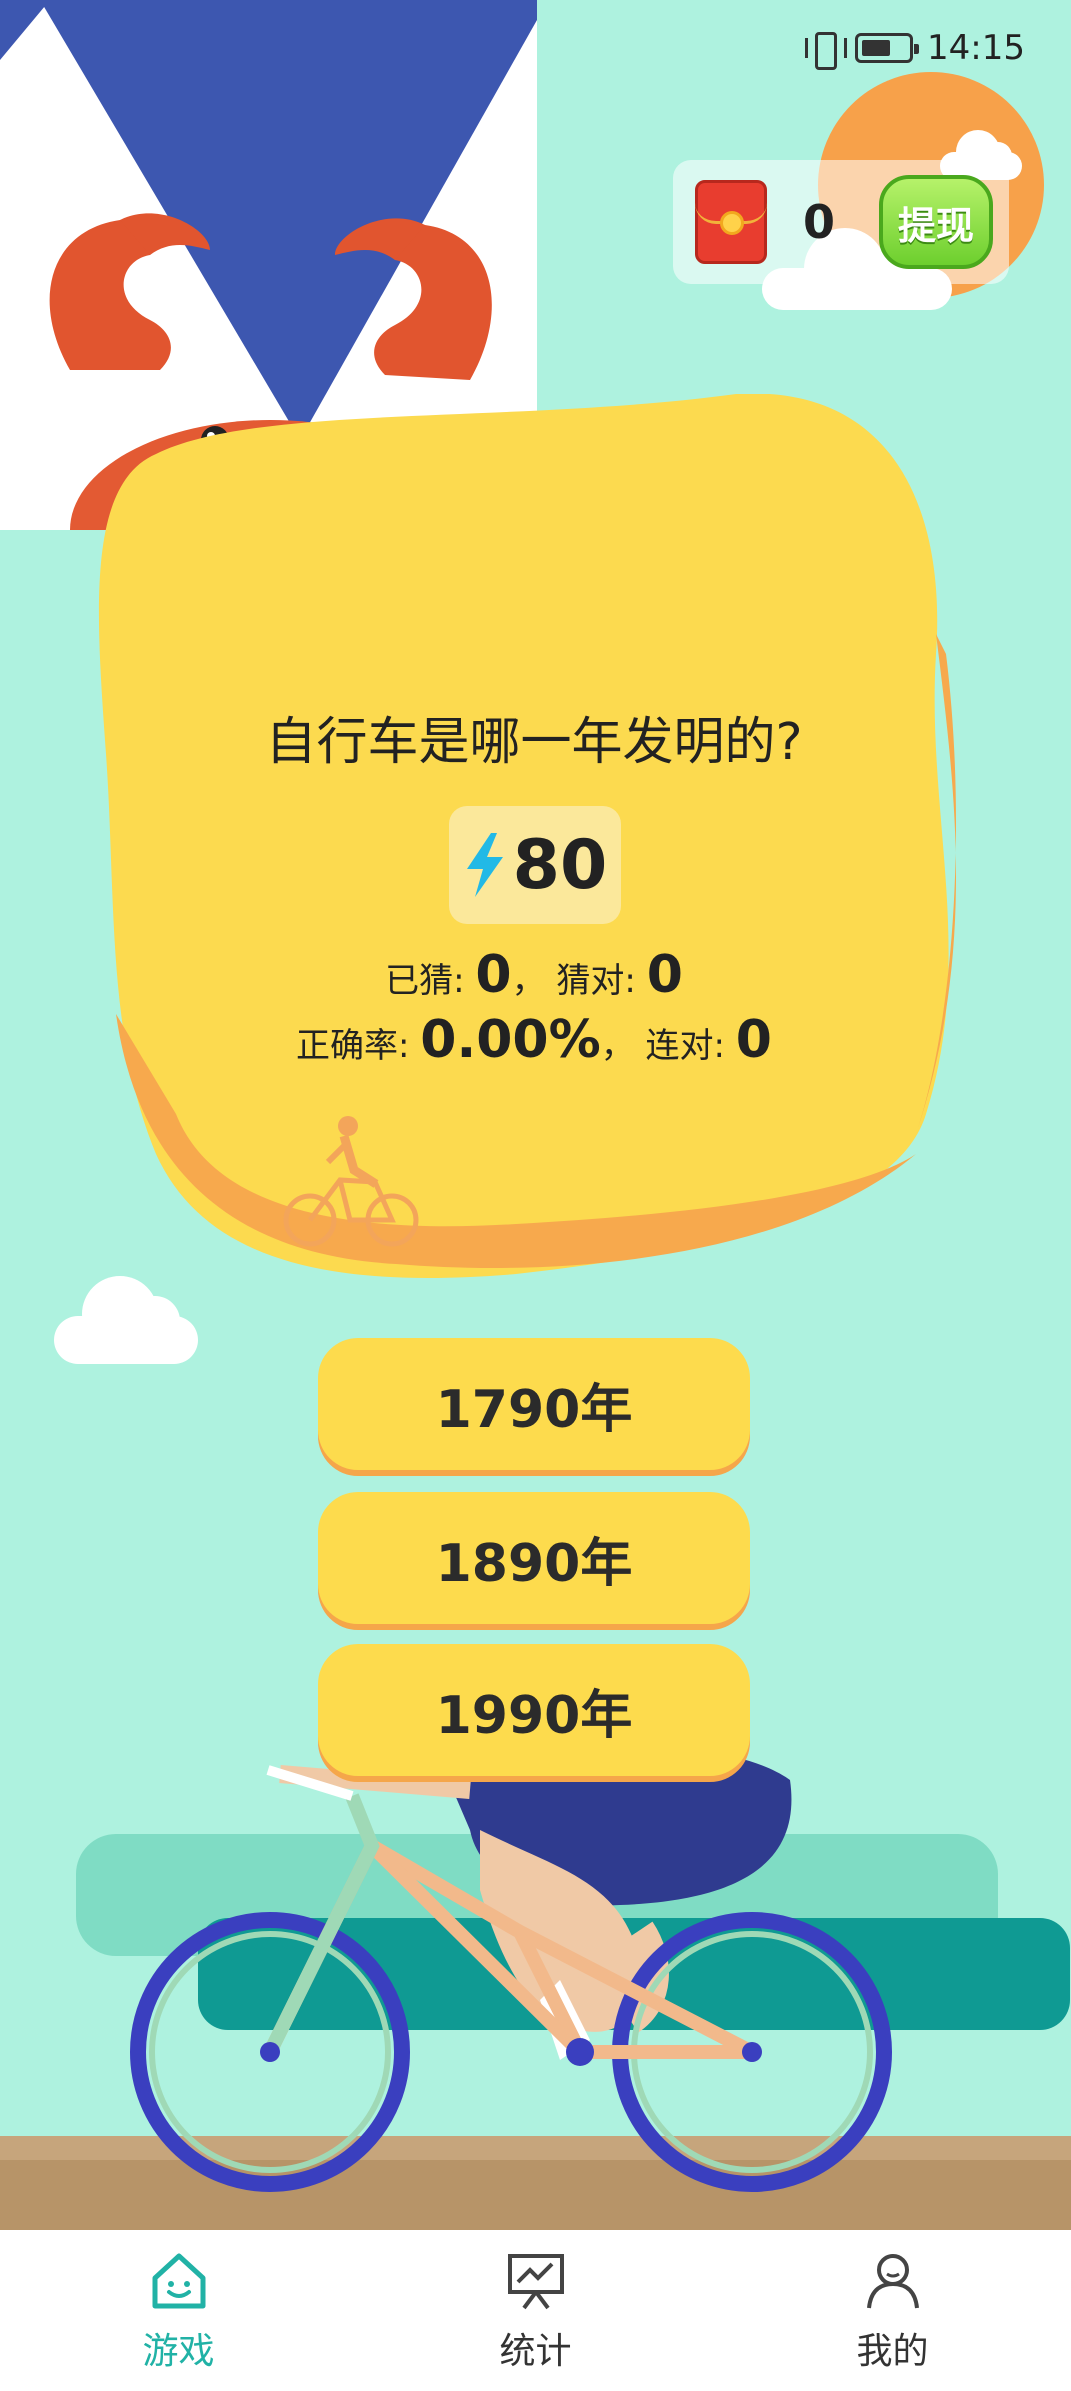 This screenshot has width=1071, height=2391. Describe the element at coordinates (560, 865) in the screenshot. I see `energy-value: 80` at that location.